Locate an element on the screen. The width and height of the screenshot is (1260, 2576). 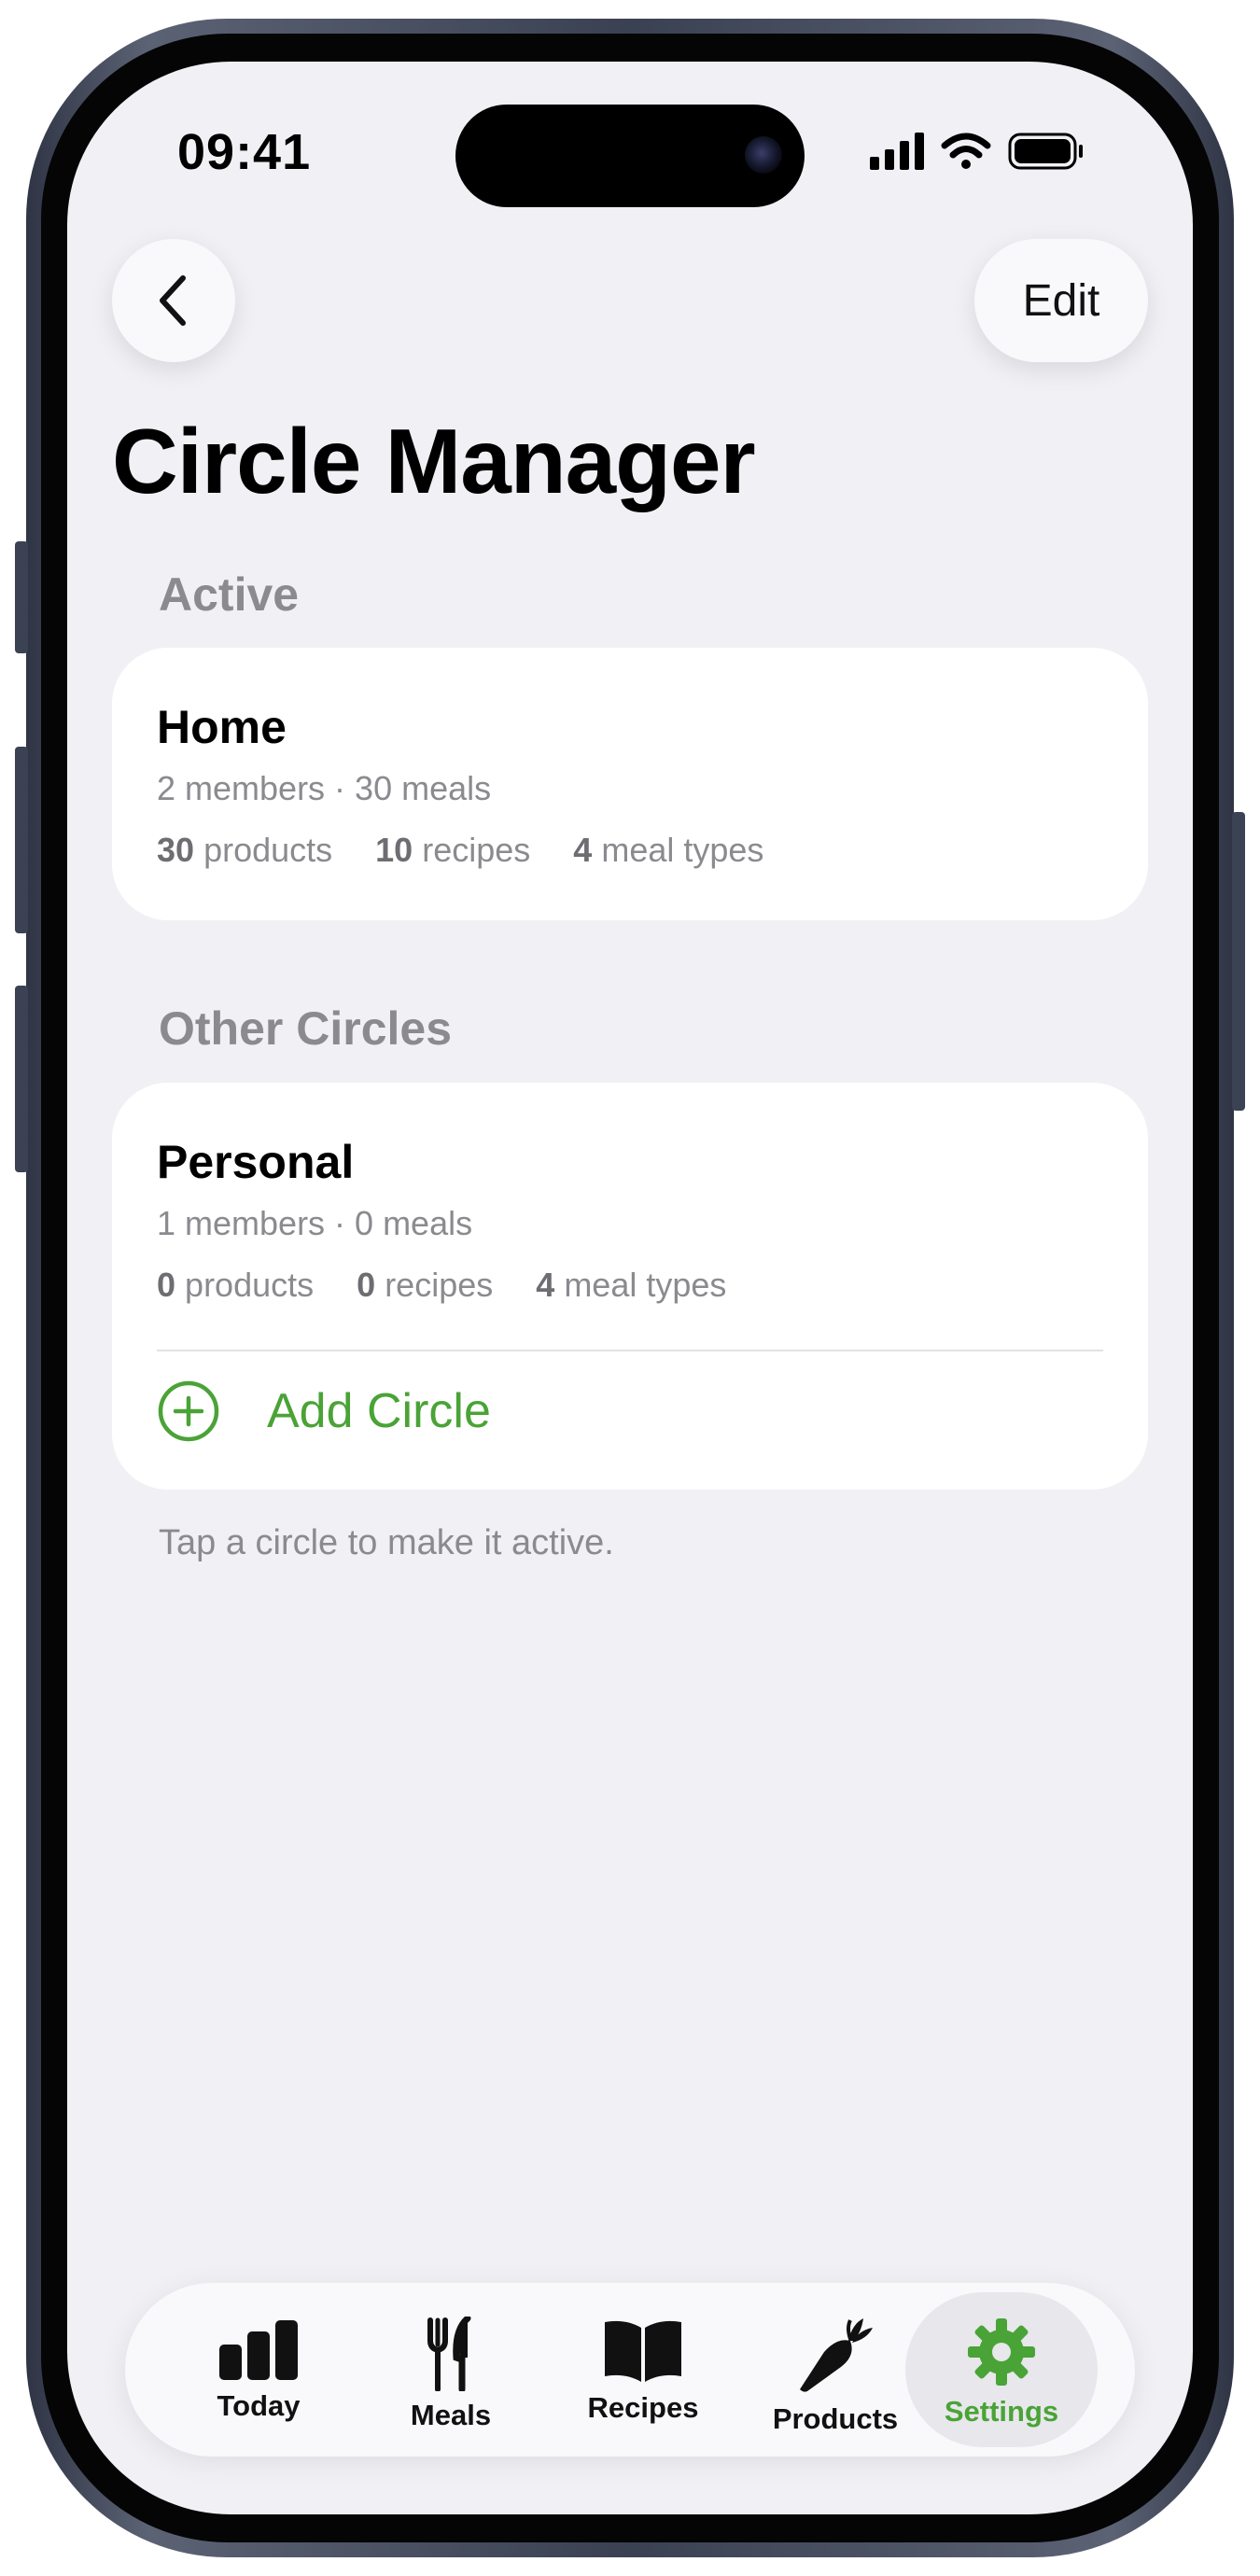
products-stat: 0 products is located at coordinates (235, 1285).